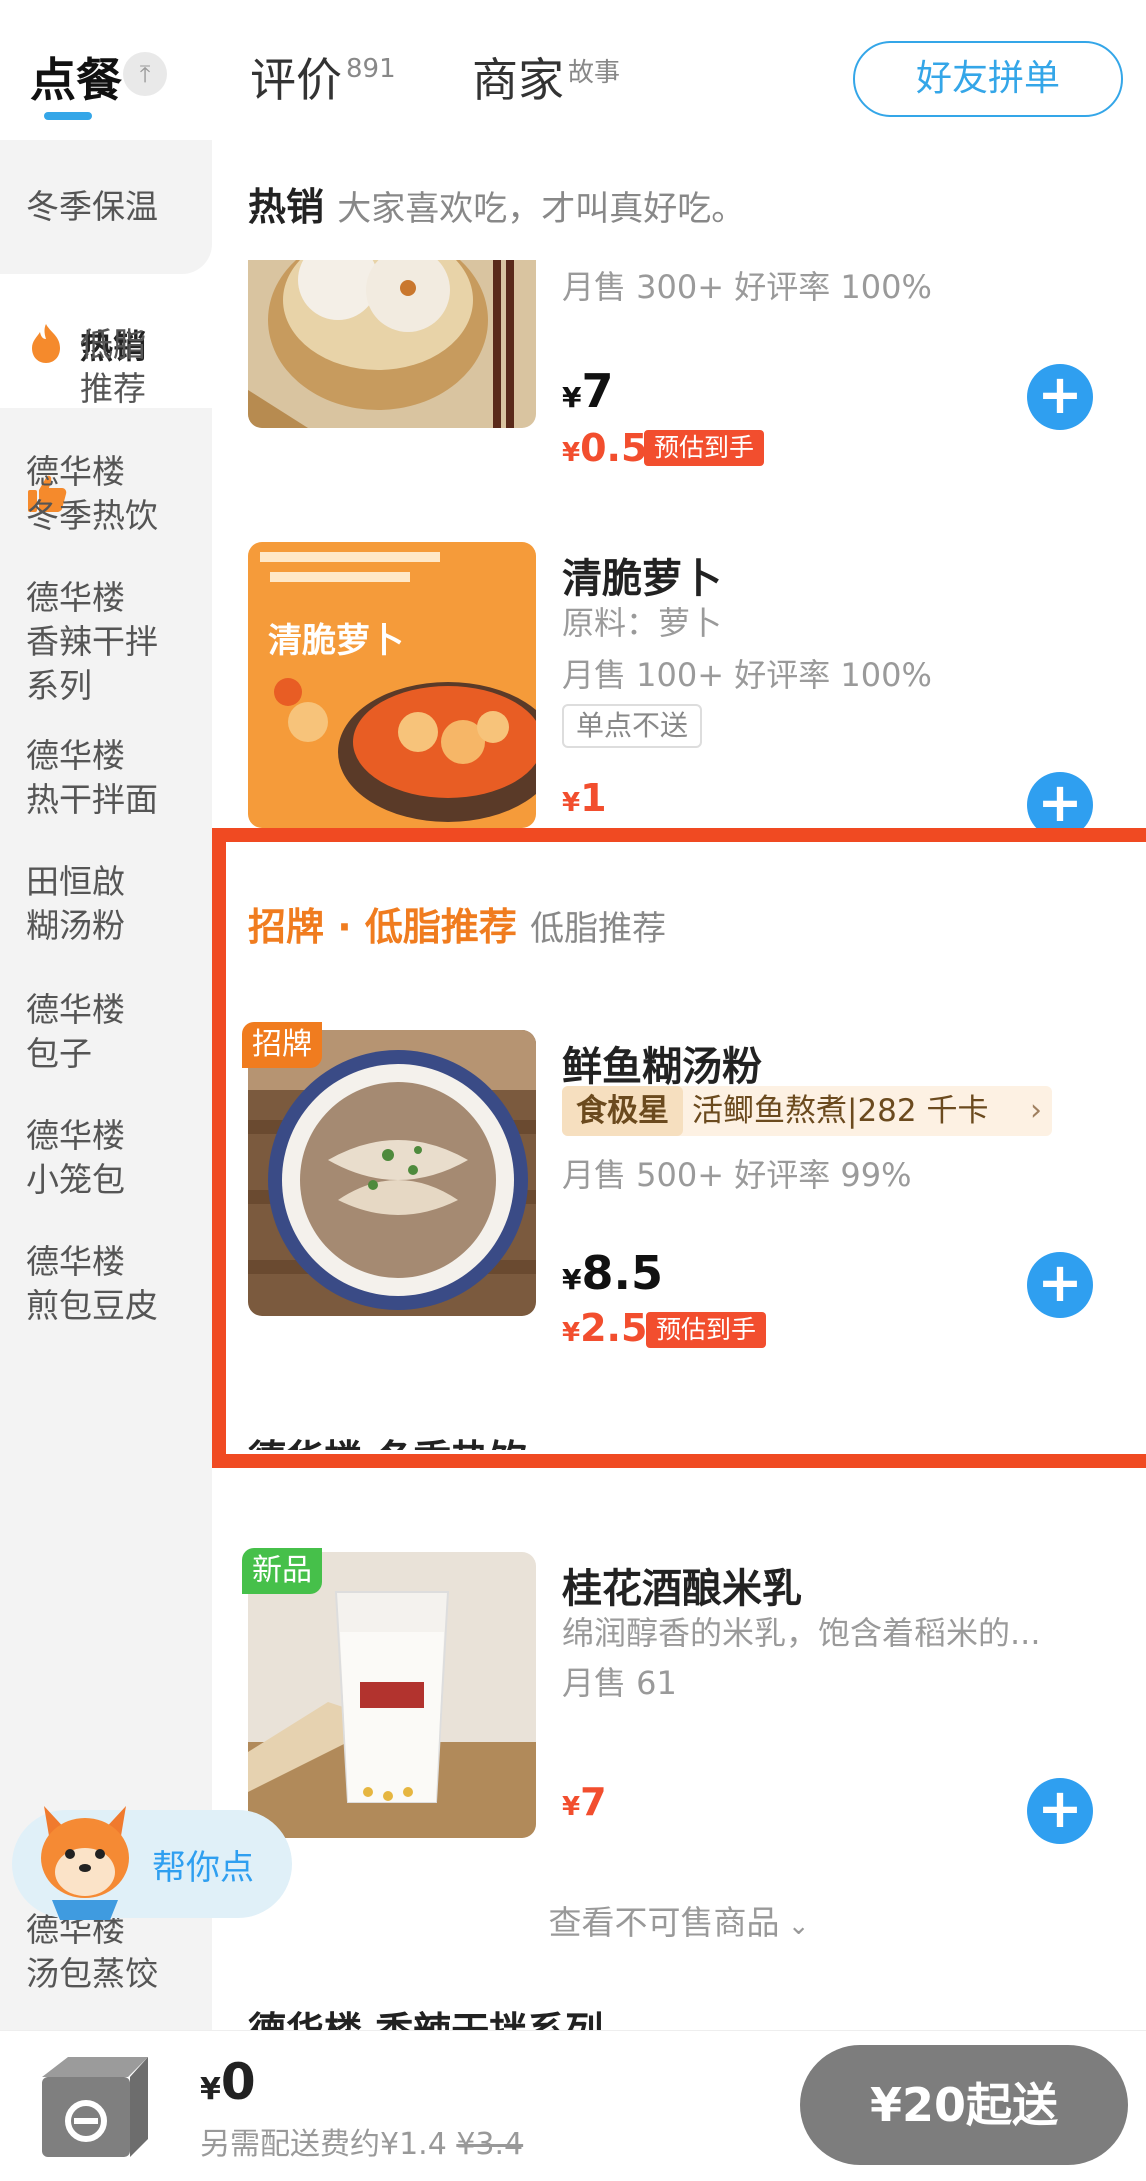 Image resolution: width=1146 pixels, height=2181 pixels. I want to click on help-order-label: 帮你点, so click(203, 1868).